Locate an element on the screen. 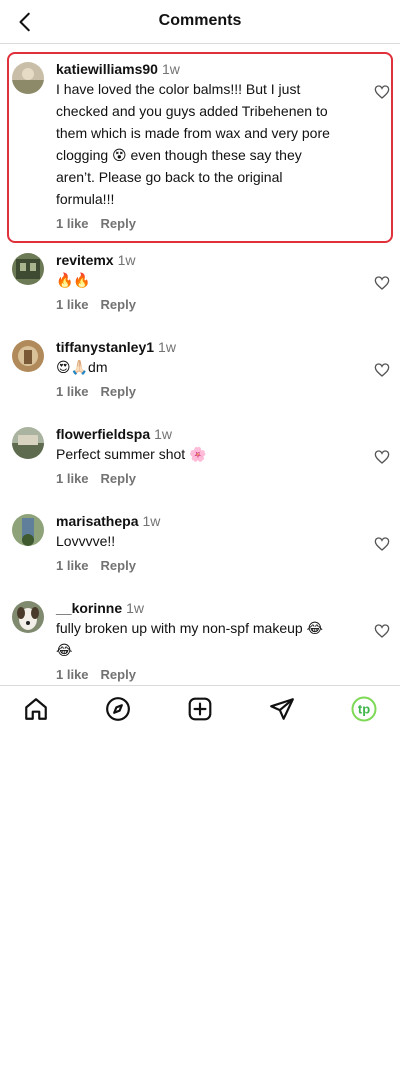  explore-icon is located at coordinates (118, 709).